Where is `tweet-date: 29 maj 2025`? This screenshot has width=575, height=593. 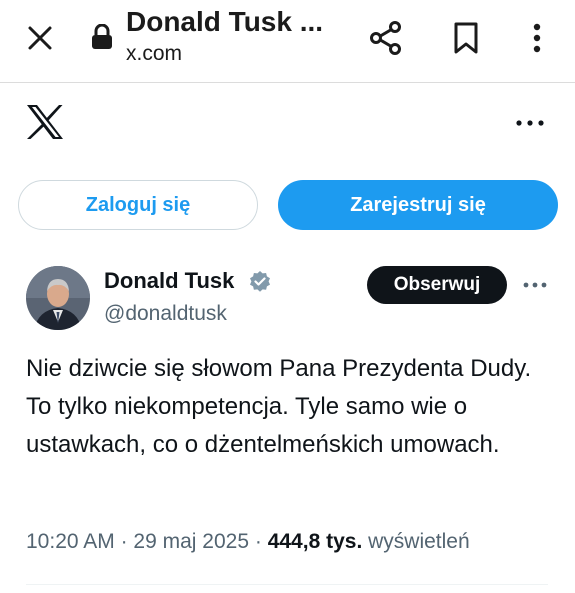
tweet-date: 29 maj 2025 is located at coordinates (191, 541).